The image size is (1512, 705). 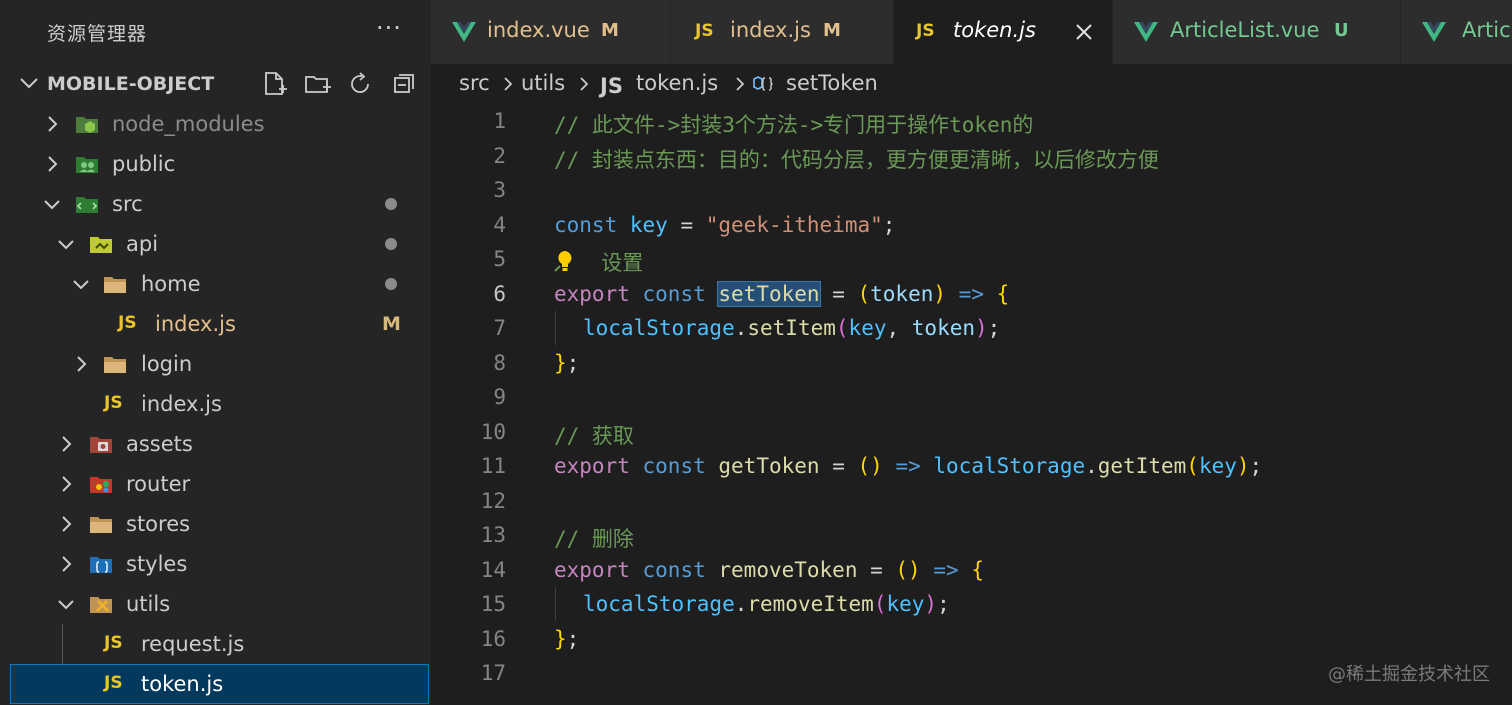 I want to click on node-folder-icon, so click(x=87, y=125).